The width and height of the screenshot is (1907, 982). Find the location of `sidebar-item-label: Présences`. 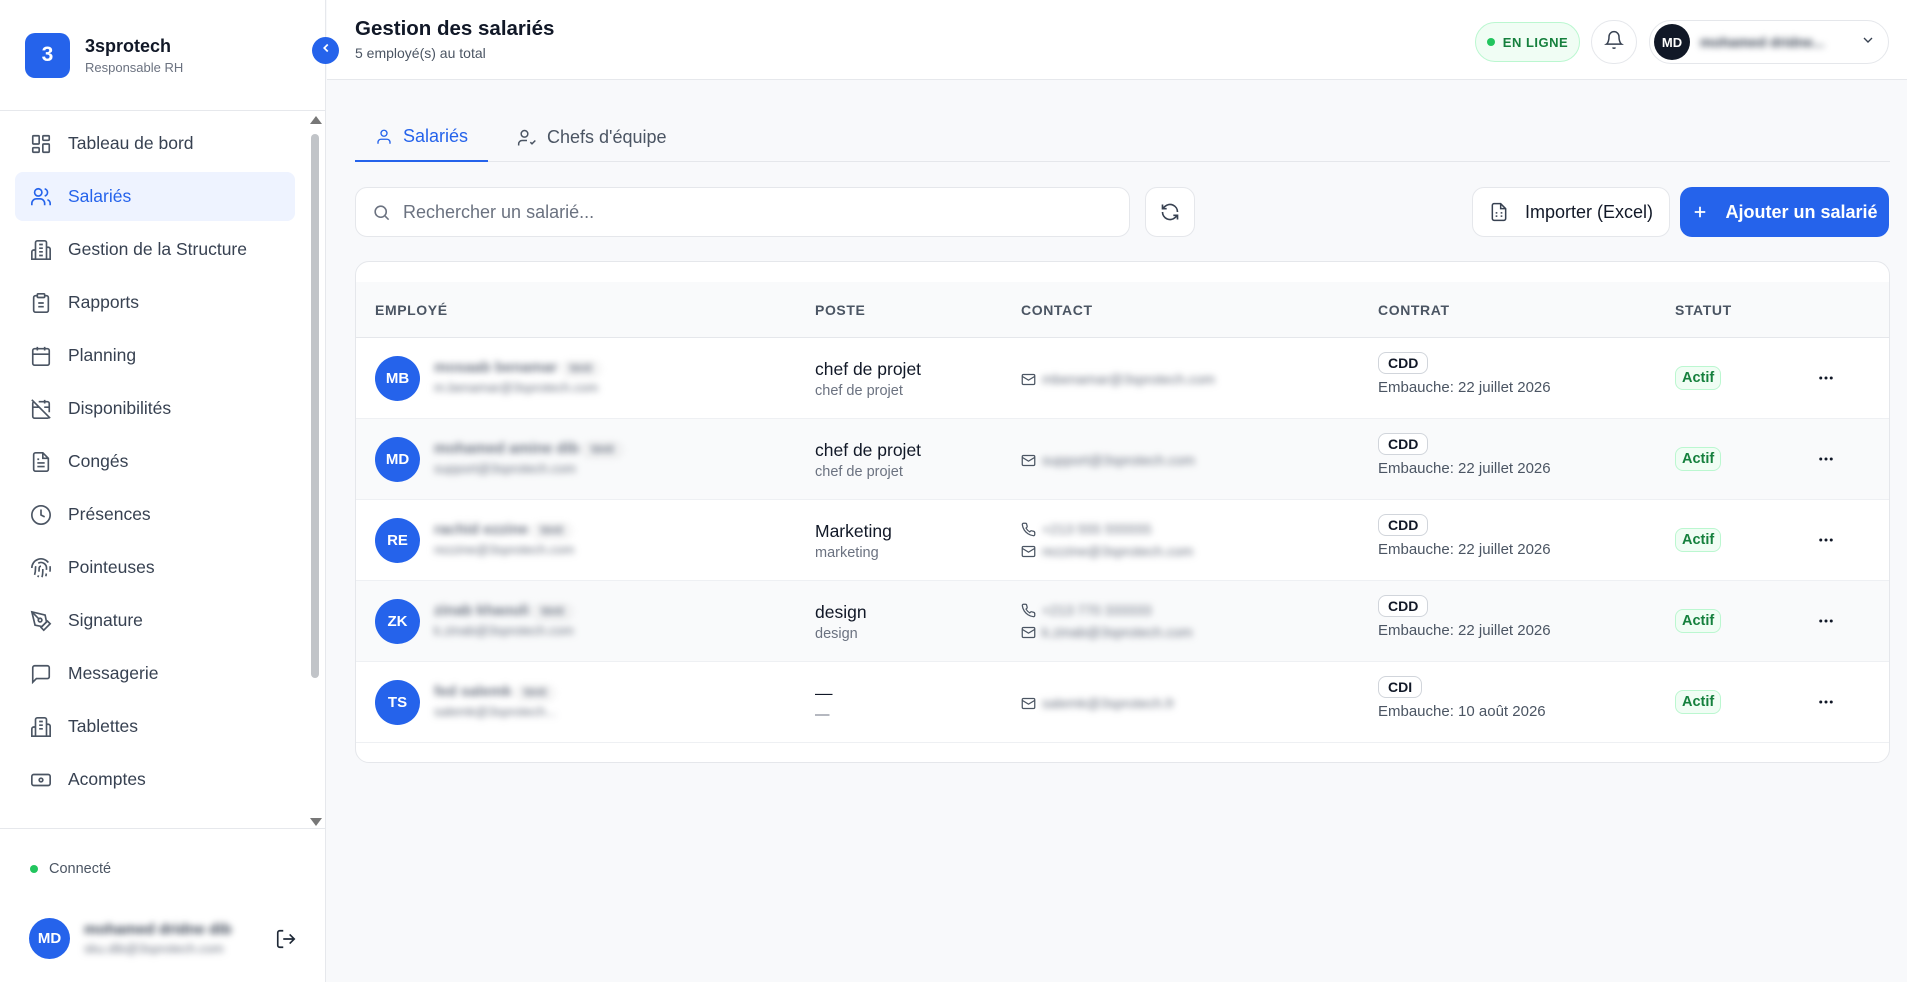

sidebar-item-label: Présences is located at coordinates (109, 514).